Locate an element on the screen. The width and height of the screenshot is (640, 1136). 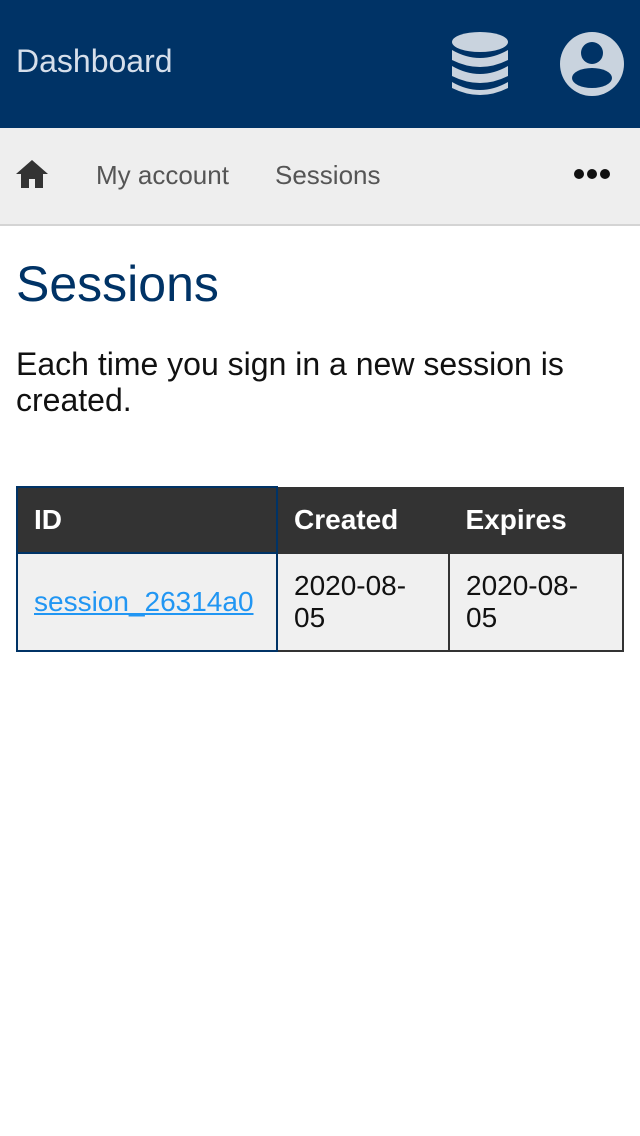
more-menu-button is located at coordinates (592, 174).